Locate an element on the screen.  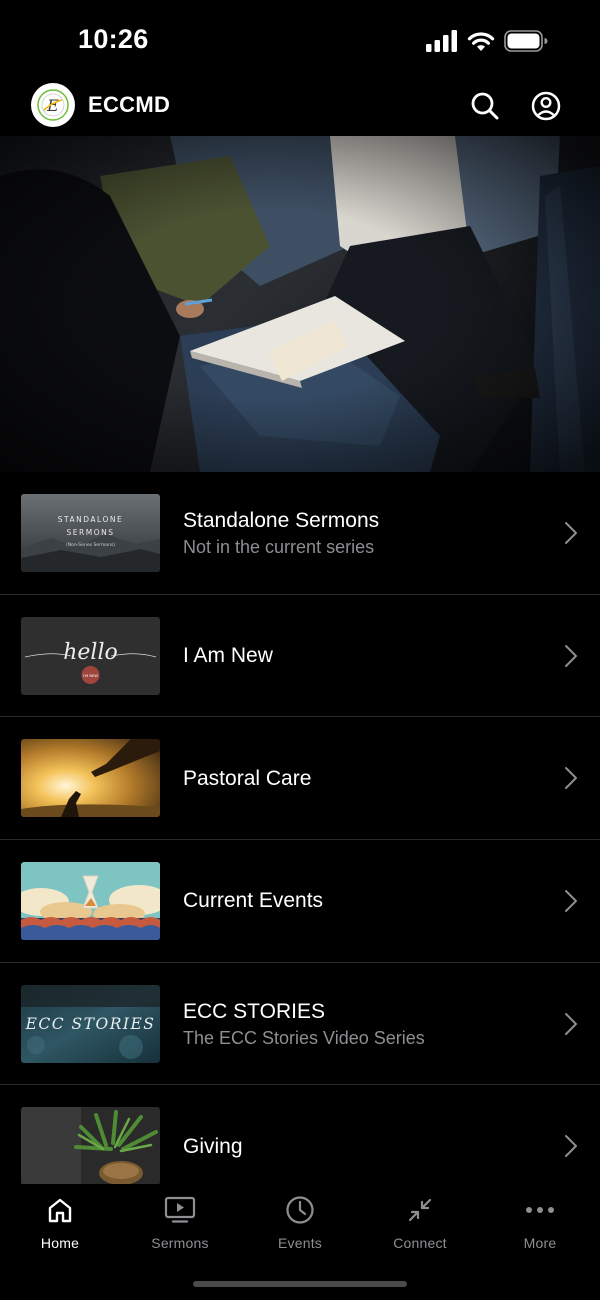
thumbnail-i-am-new: hello I'M NEW is located at coordinates (90, 655).